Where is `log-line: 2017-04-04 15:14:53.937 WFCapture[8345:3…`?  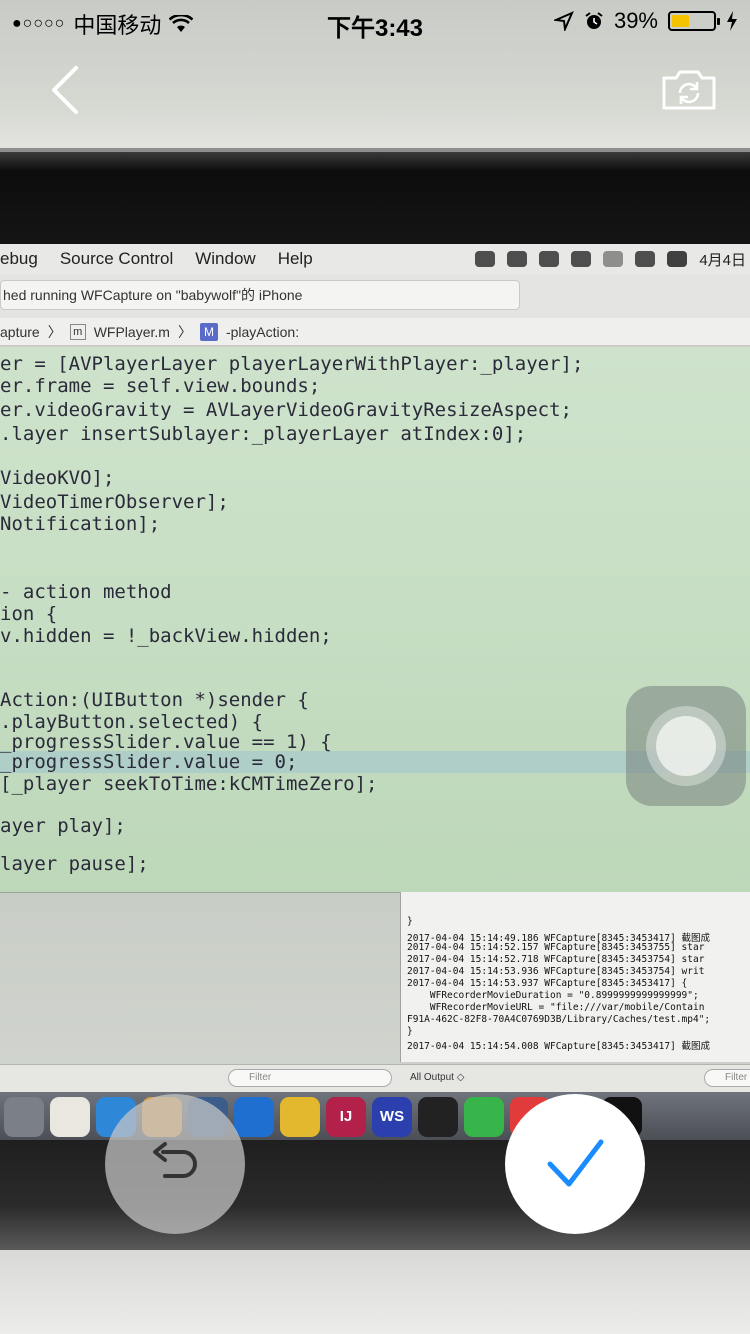
log-line: 2017-04-04 15:14:53.937 WFCapture[8345:3… is located at coordinates (547, 983).